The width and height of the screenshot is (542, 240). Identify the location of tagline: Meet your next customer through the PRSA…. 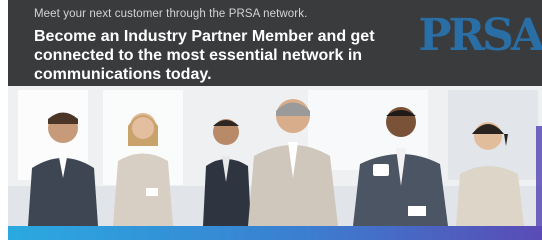
(171, 14).